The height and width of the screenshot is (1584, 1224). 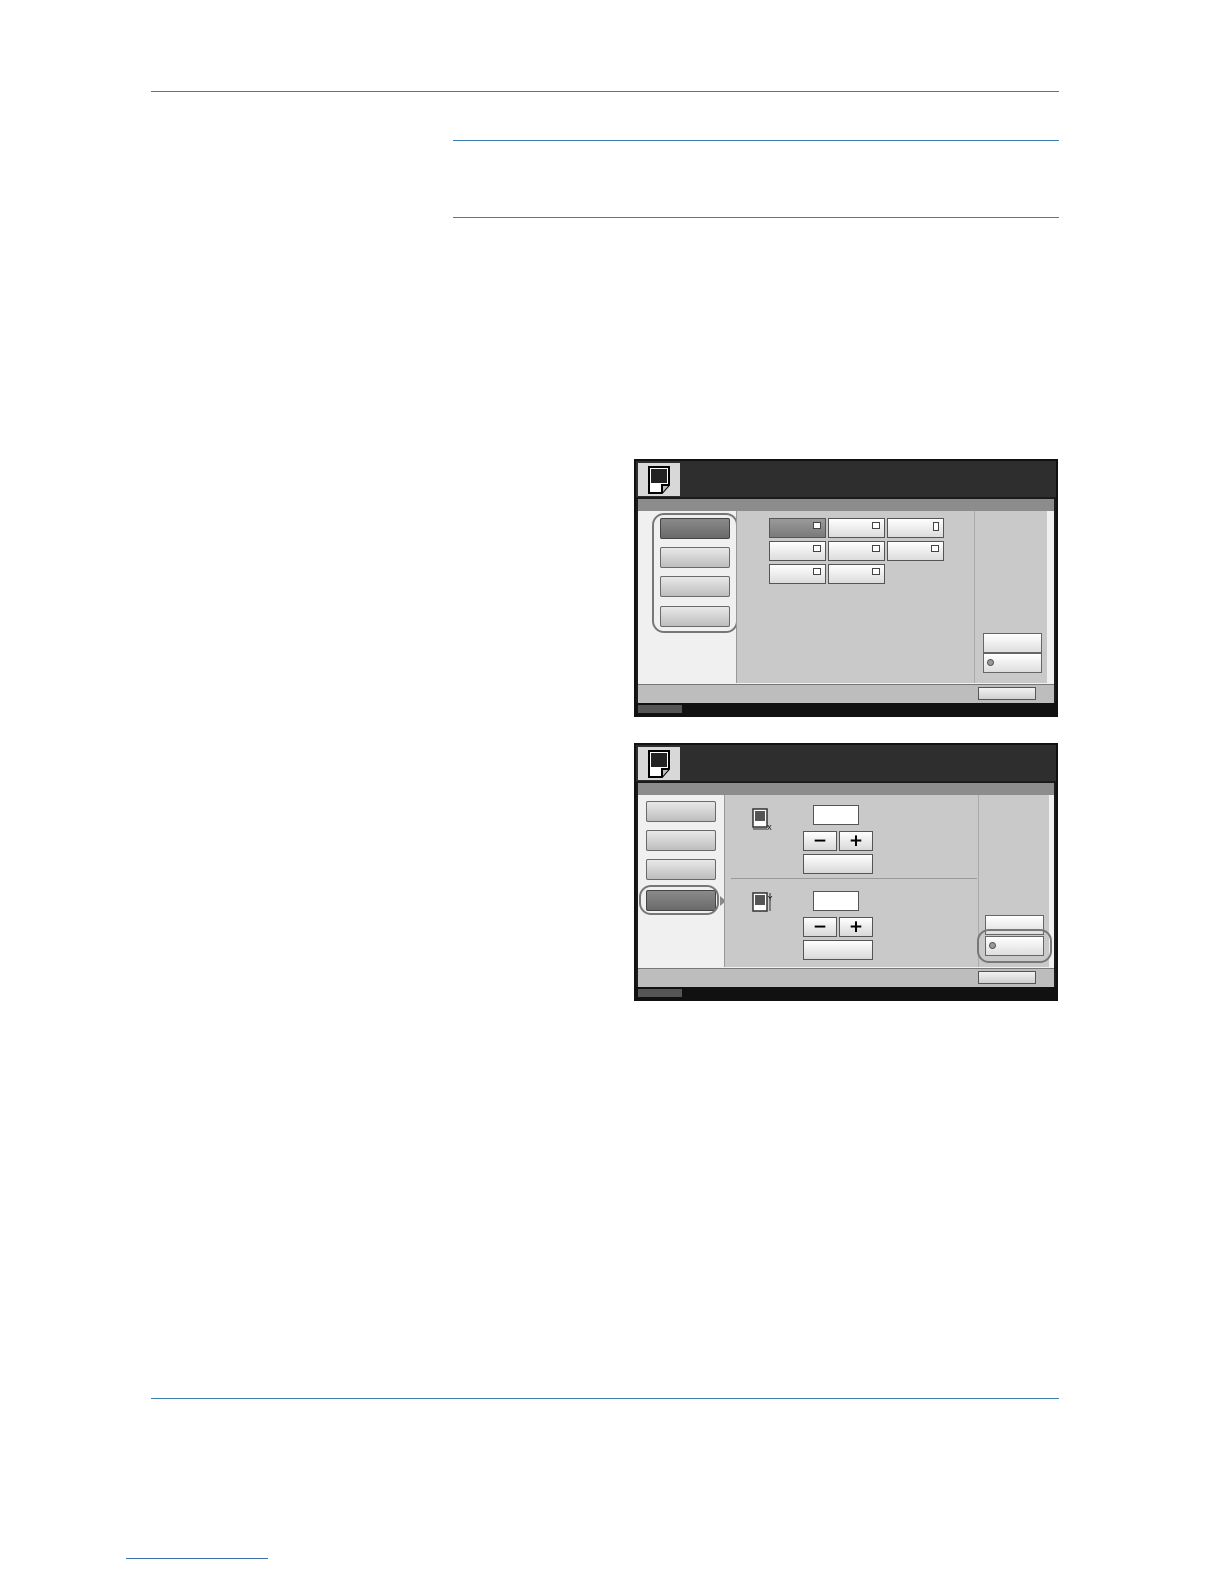 I want to click on y-numeric-keys-button, so click(x=838, y=950).